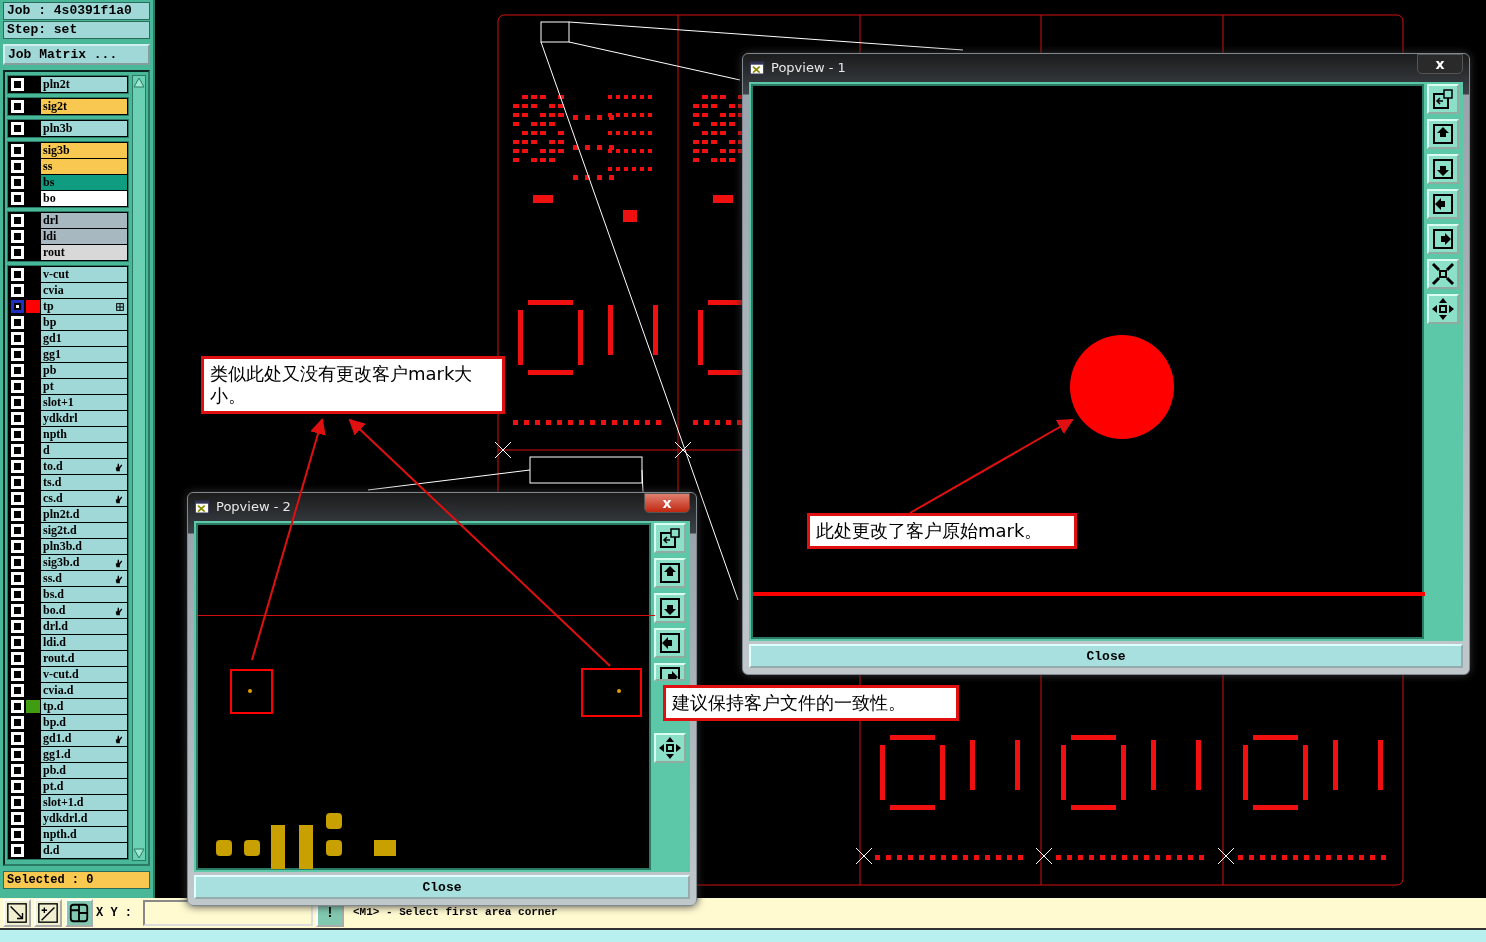 This screenshot has height=942, width=1486. I want to click on layer-item: npth, so click(84, 434).